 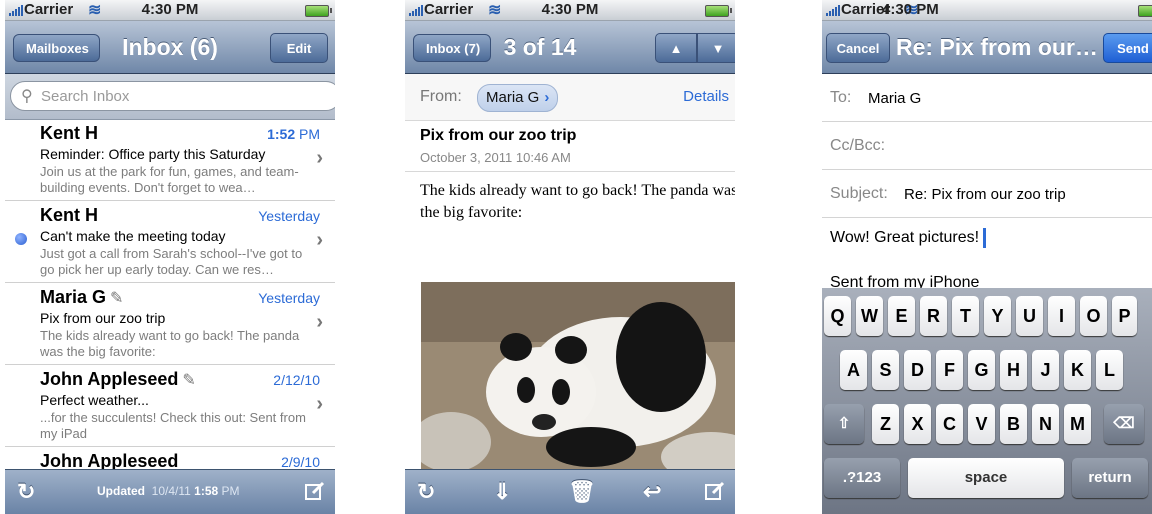 I want to click on bottom-toolbar: ↻ Updated 10/4/11 1:58 PM, so click(x=170, y=491).